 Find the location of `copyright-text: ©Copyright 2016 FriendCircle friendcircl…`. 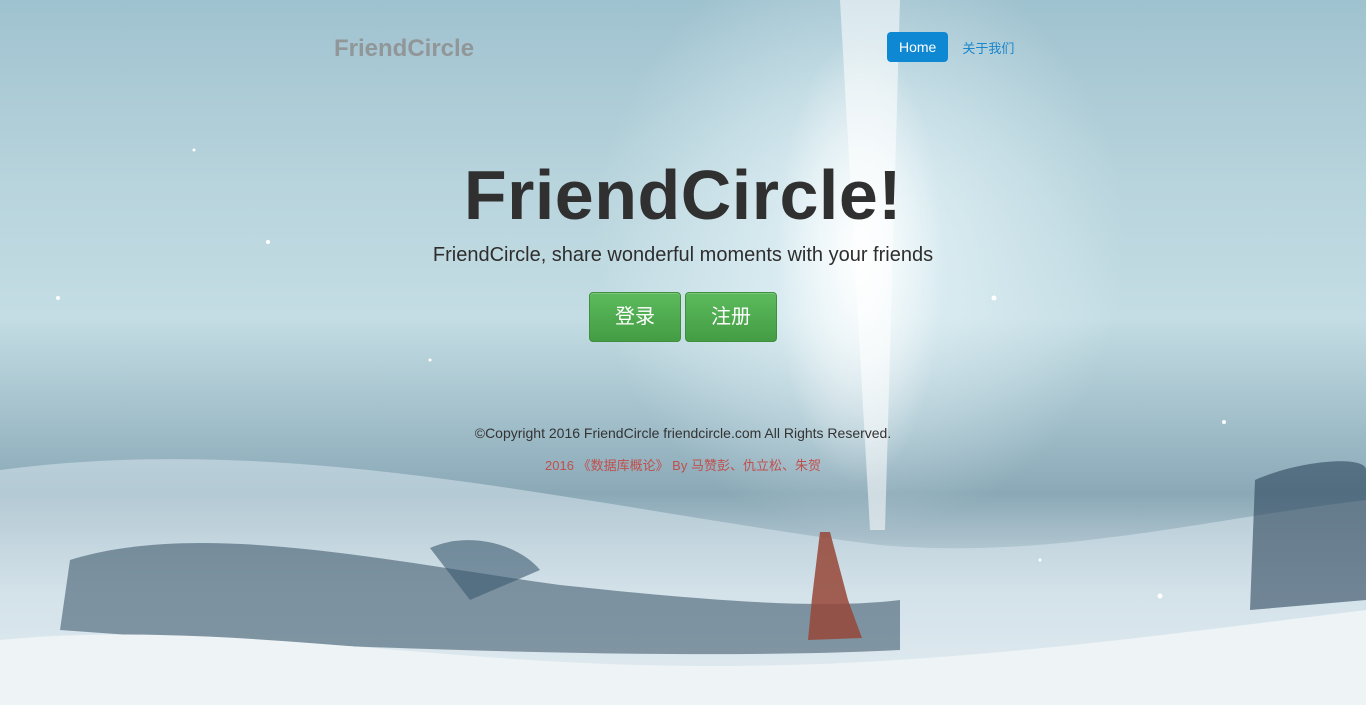

copyright-text: ©Copyright 2016 FriendCircle friendcircl… is located at coordinates (683, 433).